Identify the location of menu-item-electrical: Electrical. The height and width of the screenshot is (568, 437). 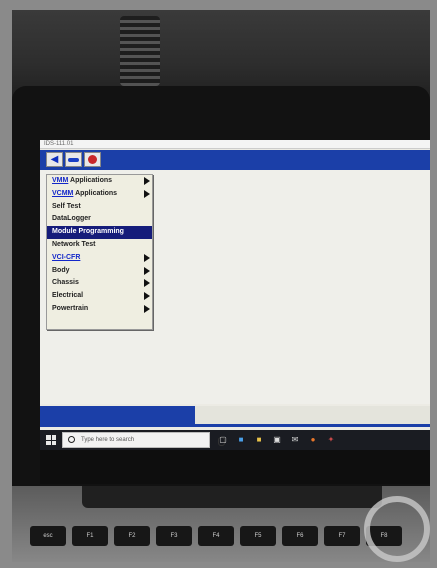
(99, 296).